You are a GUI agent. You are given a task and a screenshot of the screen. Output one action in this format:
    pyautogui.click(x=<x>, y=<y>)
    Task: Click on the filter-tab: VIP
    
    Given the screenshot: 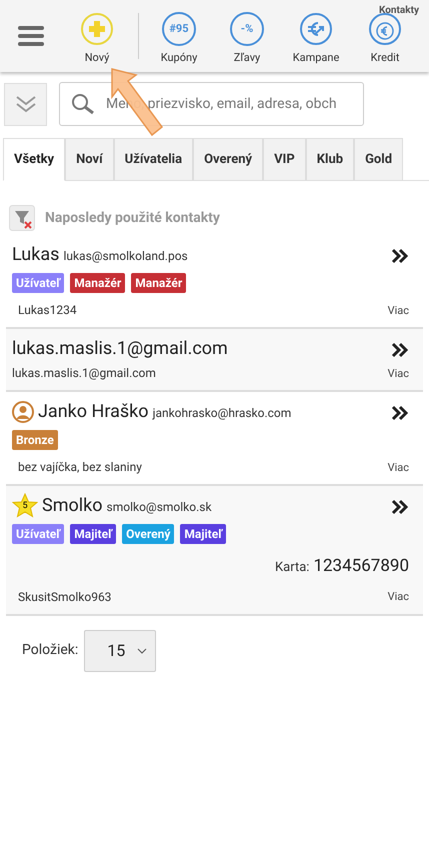 What is the action you would take?
    pyautogui.click(x=284, y=159)
    